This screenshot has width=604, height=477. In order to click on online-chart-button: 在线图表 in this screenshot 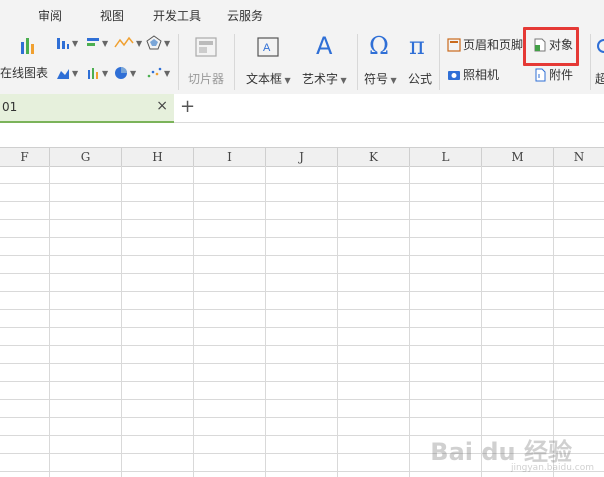, I will do `click(24, 57)`.